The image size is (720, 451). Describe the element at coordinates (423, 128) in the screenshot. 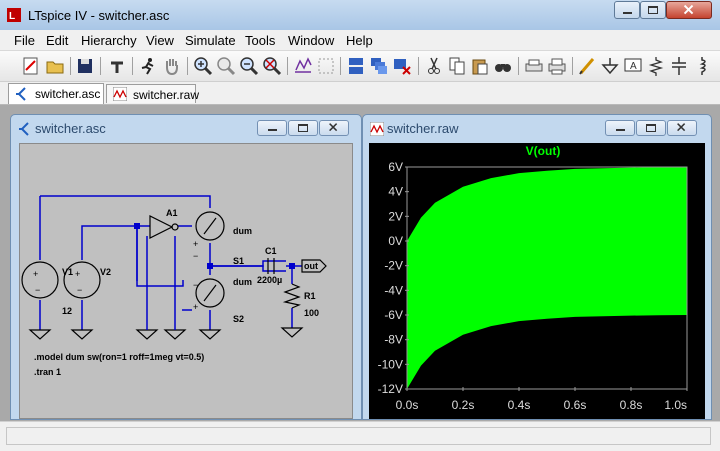

I see `waveform-window-title: switcher.raw` at that location.